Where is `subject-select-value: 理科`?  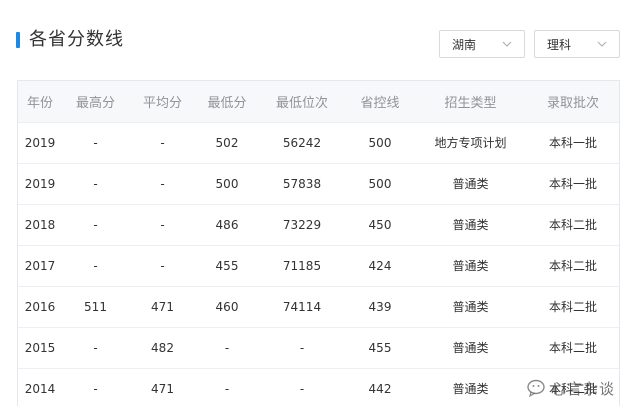
subject-select-value: 理科 is located at coordinates (559, 45).